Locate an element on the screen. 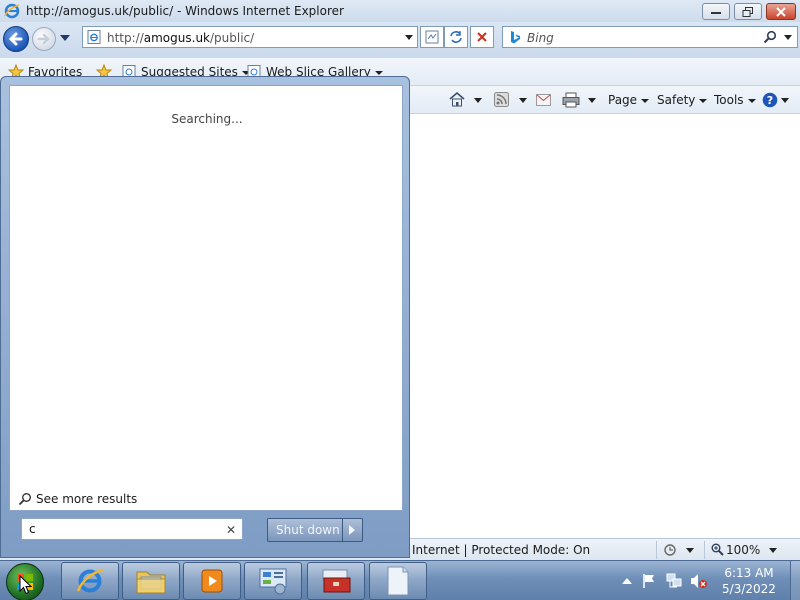 Image resolution: width=800 pixels, height=600 pixels. clear-search-icon: ✕ is located at coordinates (231, 530).